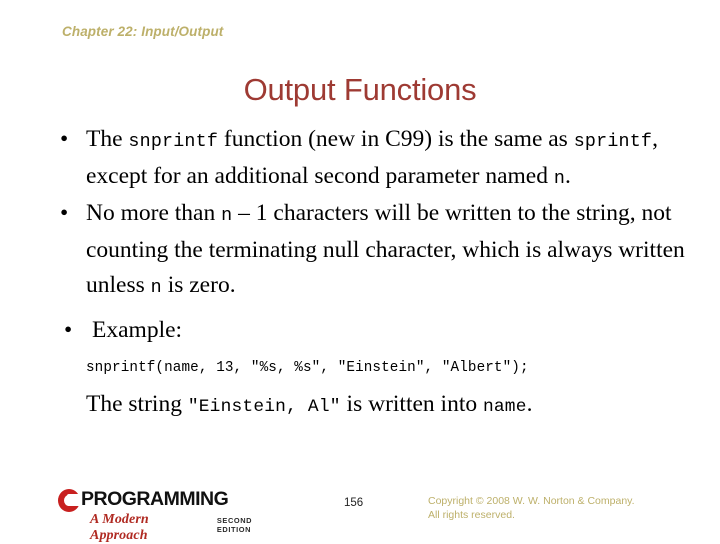 The width and height of the screenshot is (720, 544). Describe the element at coordinates (264, 407) in the screenshot. I see `inline-code: "Einstein, Al"` at that location.